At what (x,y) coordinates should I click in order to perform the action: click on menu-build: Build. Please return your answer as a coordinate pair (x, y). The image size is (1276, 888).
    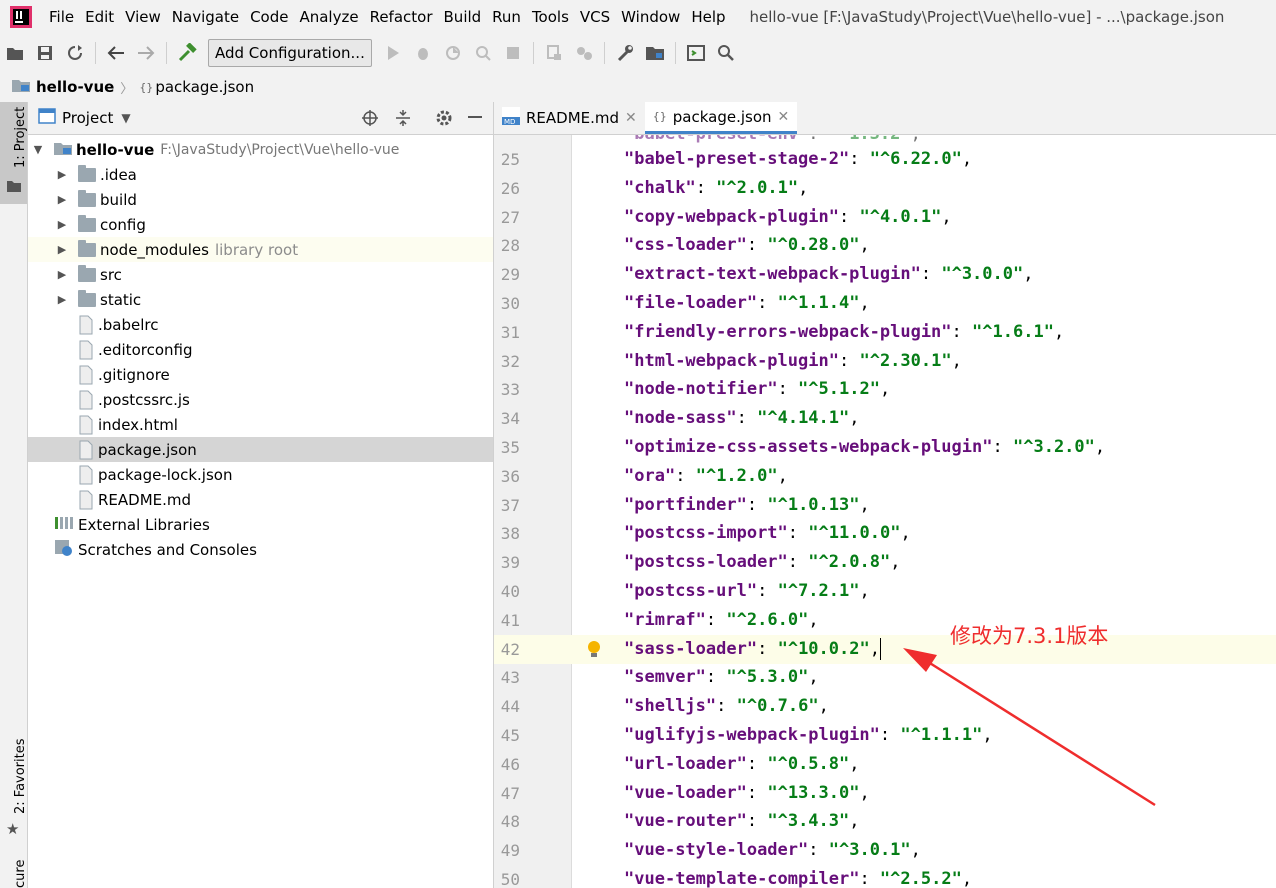
    Looking at the image, I should click on (463, 17).